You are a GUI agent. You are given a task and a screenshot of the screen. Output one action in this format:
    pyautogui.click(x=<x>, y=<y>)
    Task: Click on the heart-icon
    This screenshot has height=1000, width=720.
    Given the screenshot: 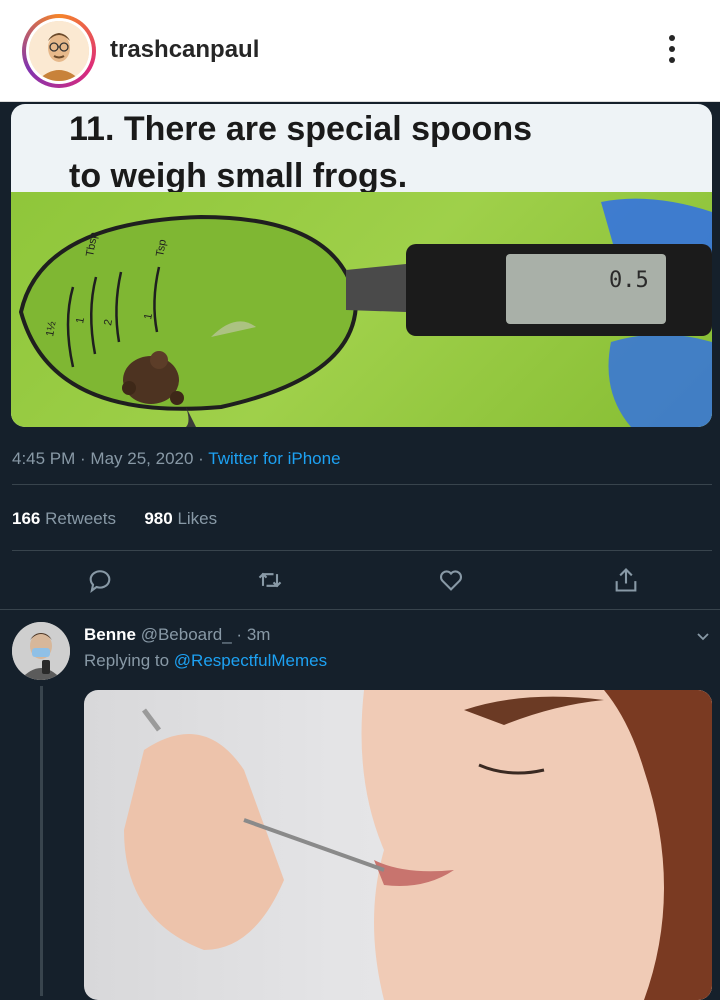 What is the action you would take?
    pyautogui.click(x=451, y=580)
    